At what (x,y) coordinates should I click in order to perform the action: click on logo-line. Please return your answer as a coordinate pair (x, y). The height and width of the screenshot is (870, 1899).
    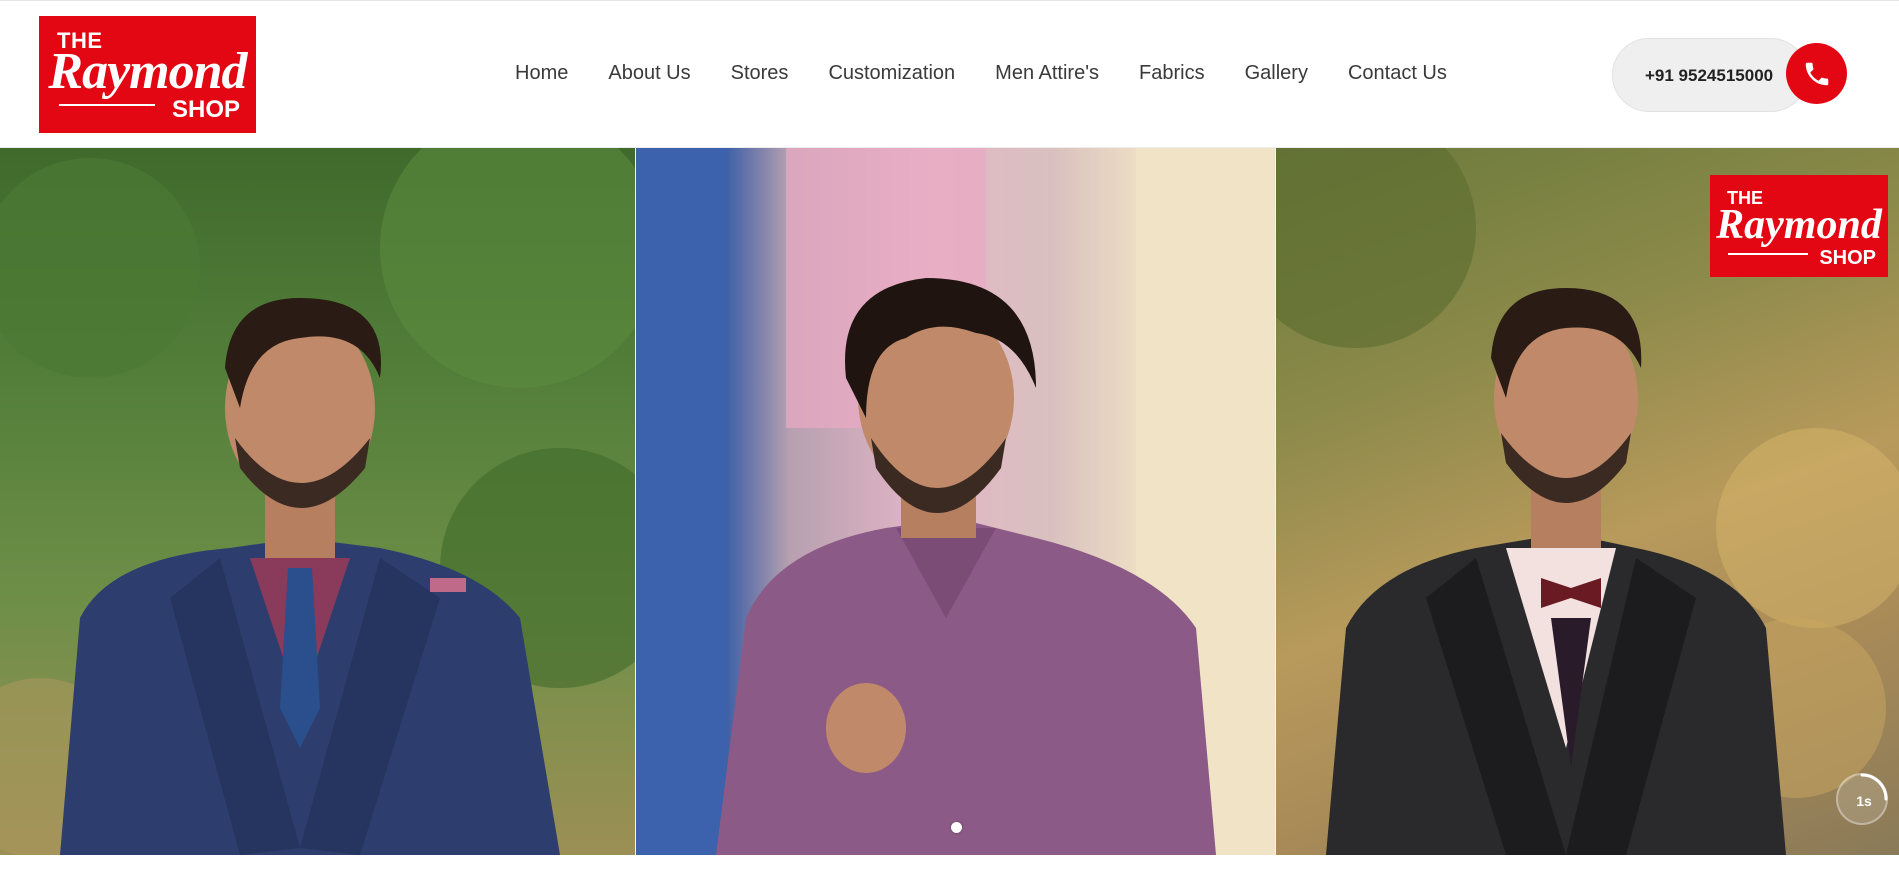
    Looking at the image, I should click on (107, 105).